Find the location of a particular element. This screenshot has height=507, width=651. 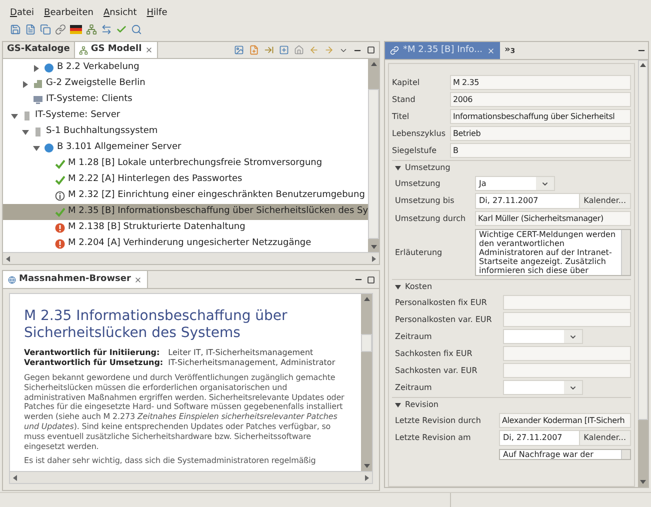

field-label: Umsetzung durch is located at coordinates (431, 218).